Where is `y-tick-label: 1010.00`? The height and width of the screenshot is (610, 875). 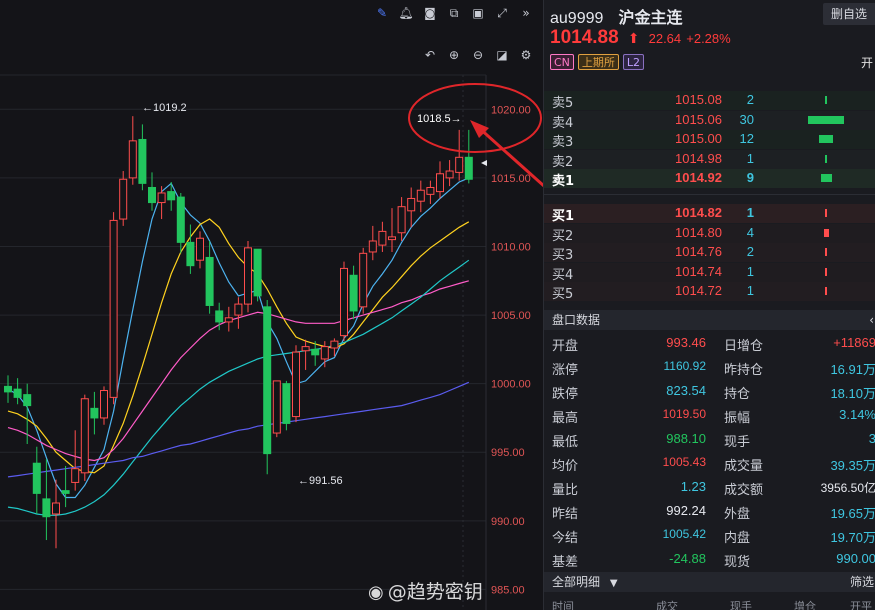
y-tick-label: 1010.00 is located at coordinates (511, 247).